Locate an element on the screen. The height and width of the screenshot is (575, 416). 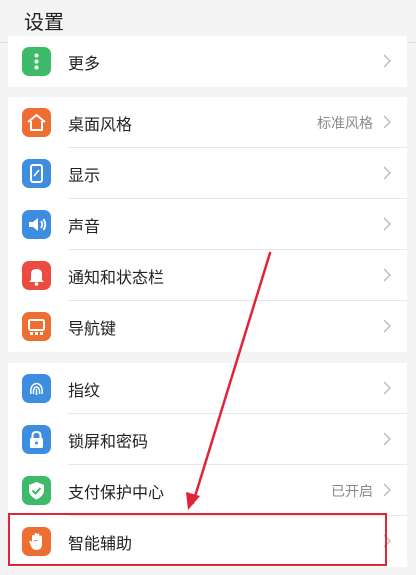
settings-item-lock-screen: 锁屏和密码 is located at coordinates (207, 439).